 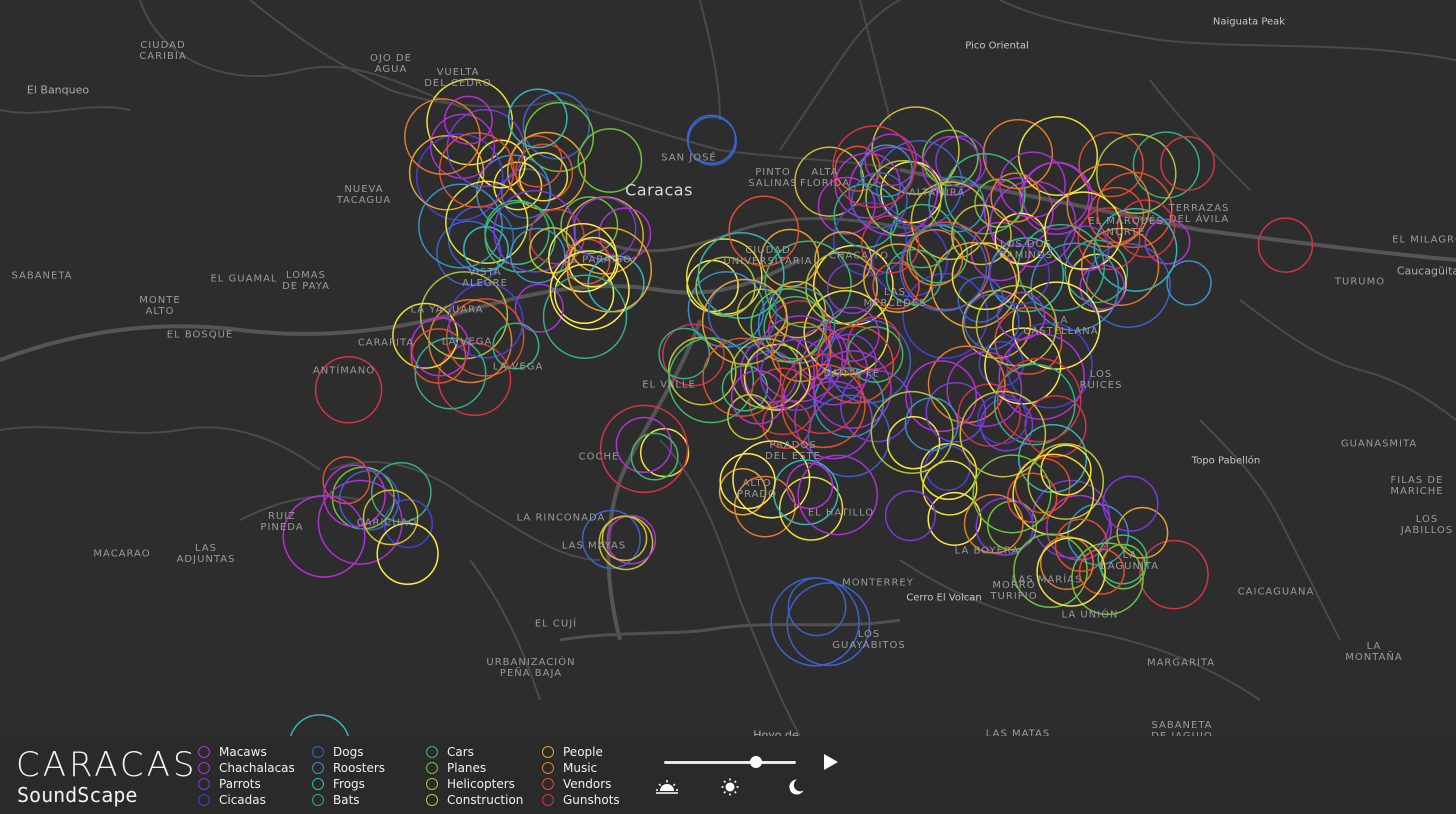 What do you see at coordinates (556, 624) in the screenshot?
I see `place-label: EL CUJÍ` at bounding box center [556, 624].